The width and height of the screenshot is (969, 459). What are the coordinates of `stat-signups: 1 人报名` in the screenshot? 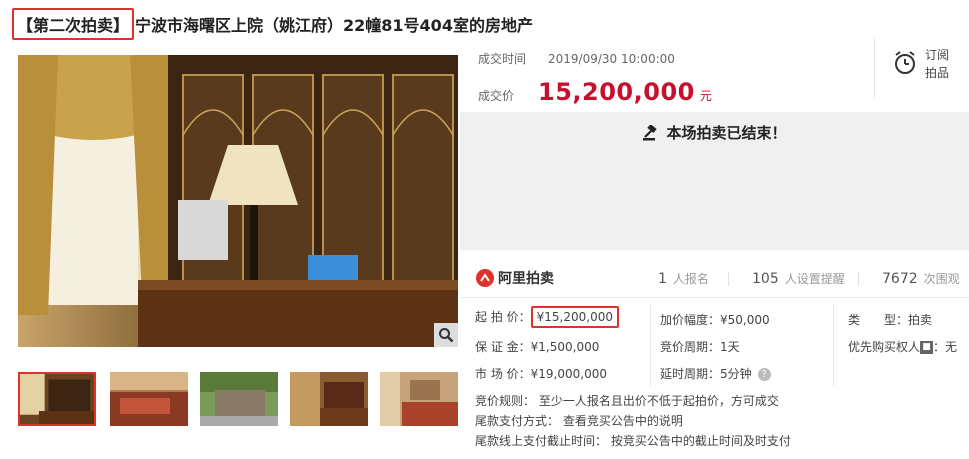 It's located at (683, 278).